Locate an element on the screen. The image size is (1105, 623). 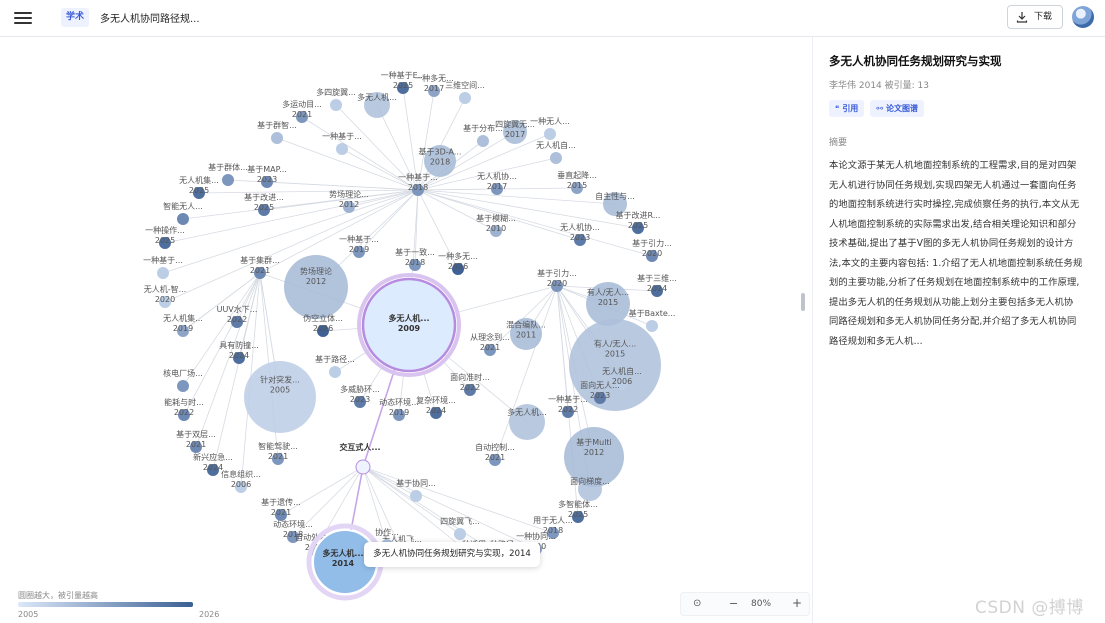
node-year: 2023 is located at coordinates (580, 237).